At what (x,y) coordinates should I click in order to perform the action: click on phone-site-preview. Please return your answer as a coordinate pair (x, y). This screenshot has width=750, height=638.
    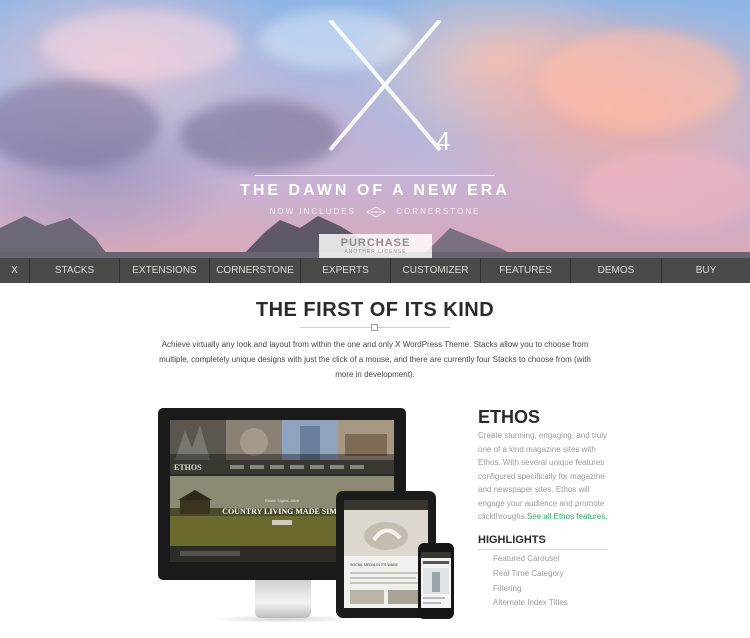
    Looking at the image, I should click on (436, 578).